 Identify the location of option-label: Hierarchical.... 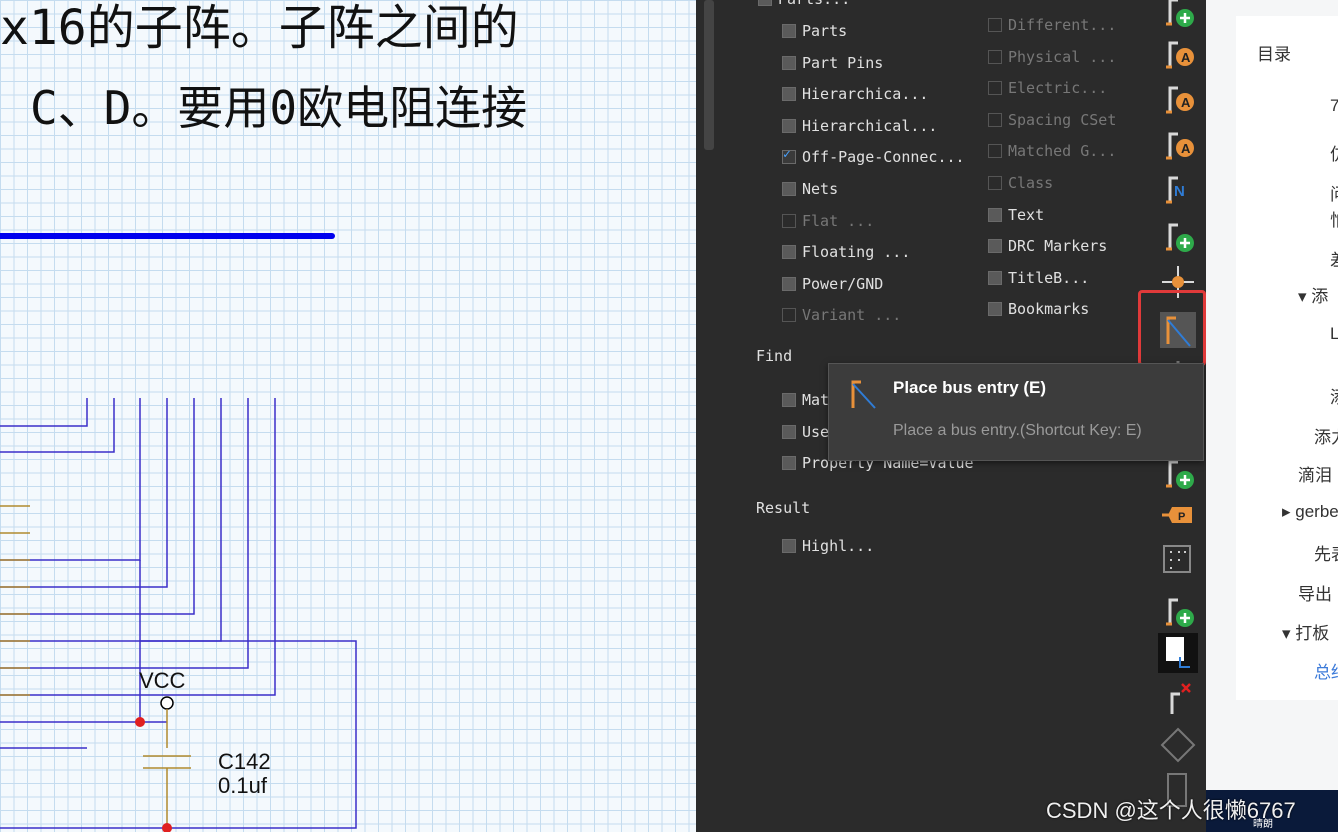
(870, 125).